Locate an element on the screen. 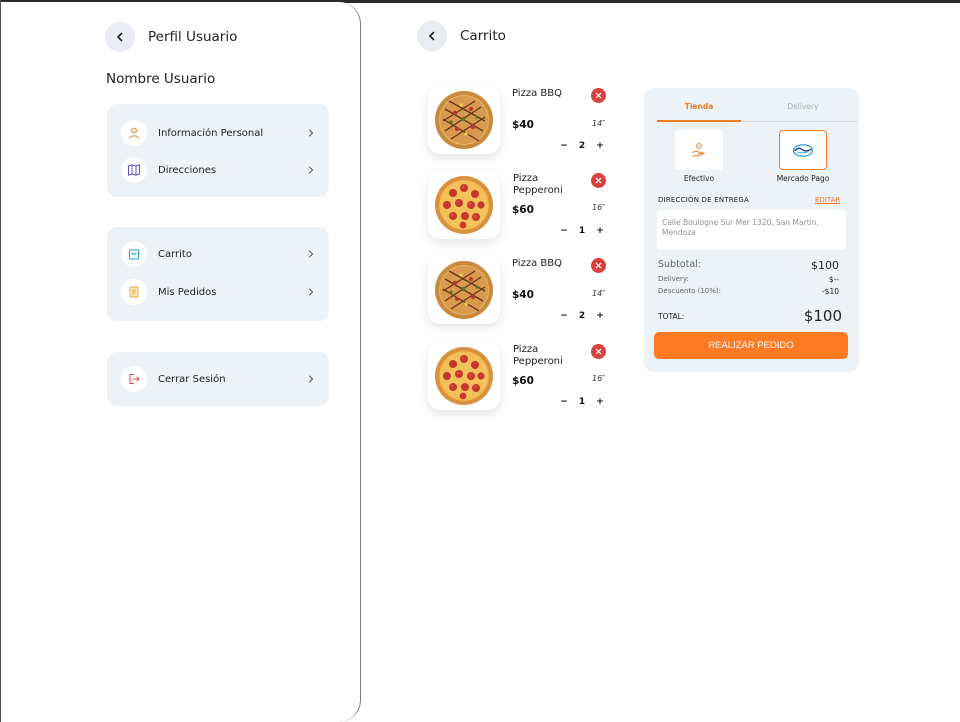 This screenshot has width=960, height=722. payment-label-mercado-pago: Mercado Pago is located at coordinates (803, 178).